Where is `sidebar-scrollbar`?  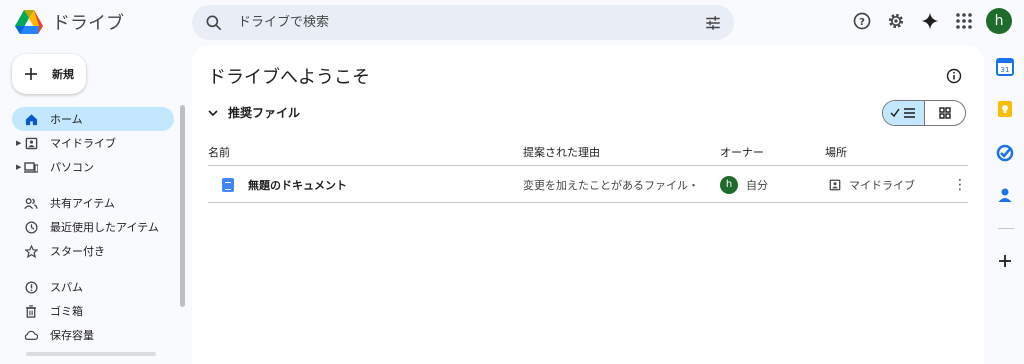 sidebar-scrollbar is located at coordinates (182, 206).